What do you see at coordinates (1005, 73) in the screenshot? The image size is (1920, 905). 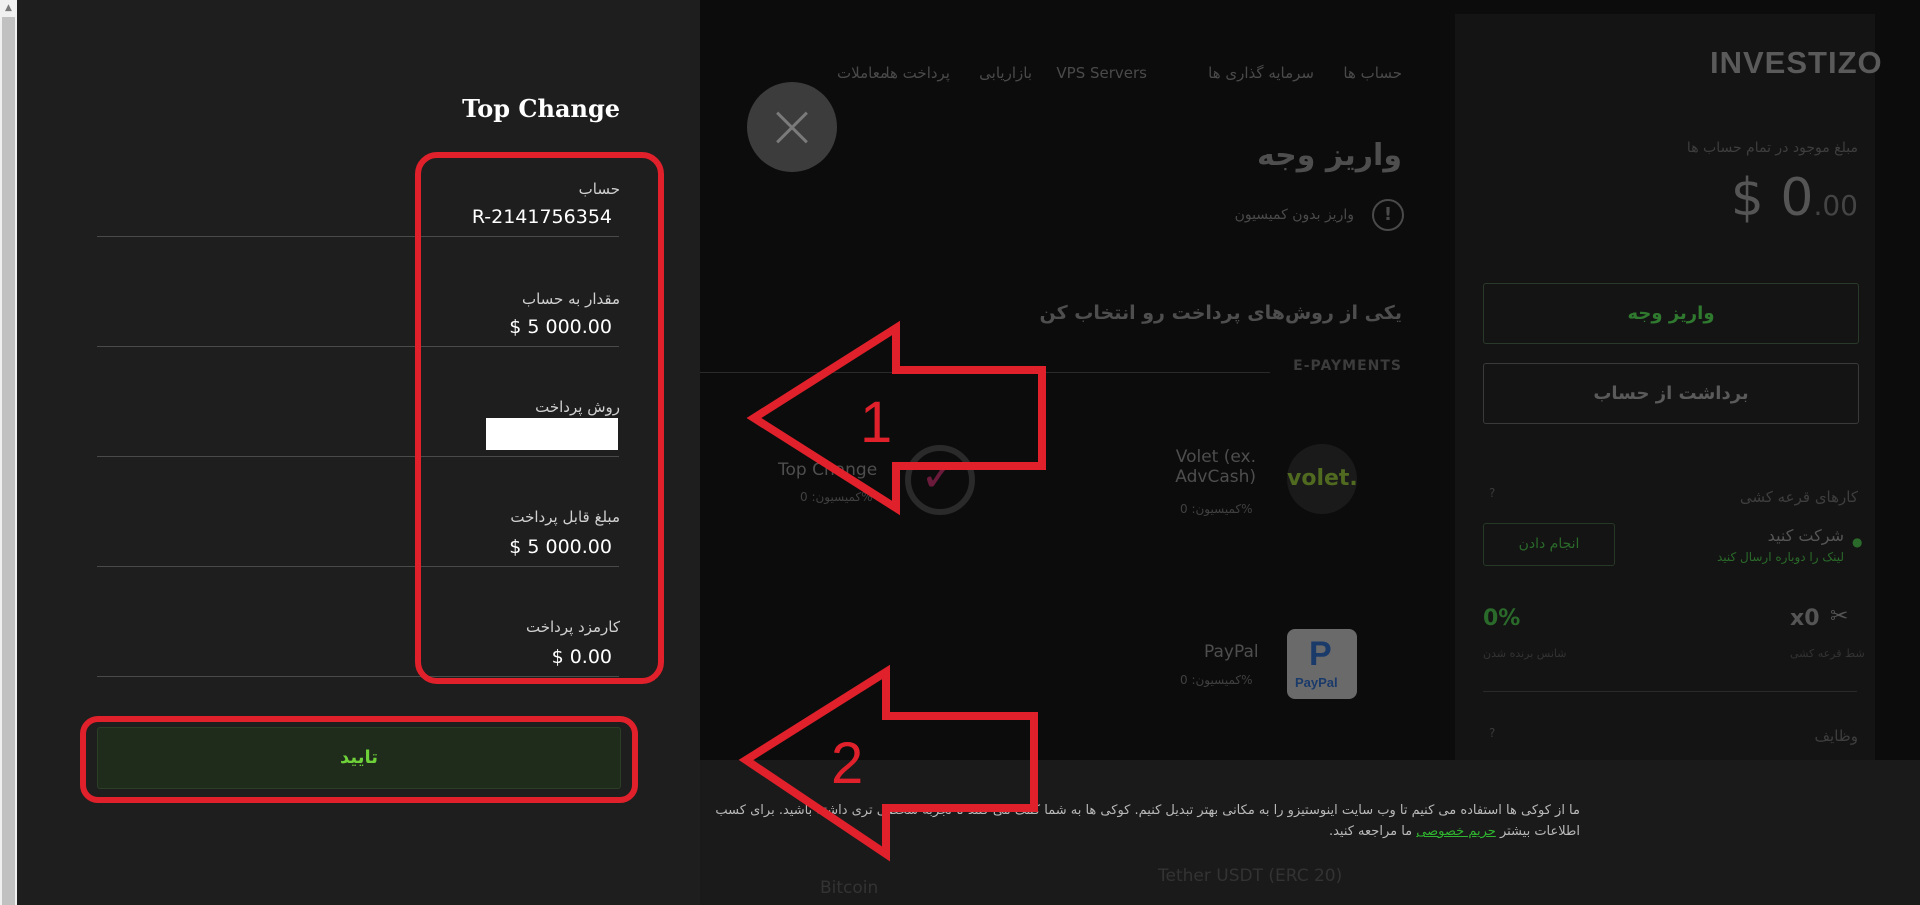 I see `nav-item-marketing: بازاریابی` at bounding box center [1005, 73].